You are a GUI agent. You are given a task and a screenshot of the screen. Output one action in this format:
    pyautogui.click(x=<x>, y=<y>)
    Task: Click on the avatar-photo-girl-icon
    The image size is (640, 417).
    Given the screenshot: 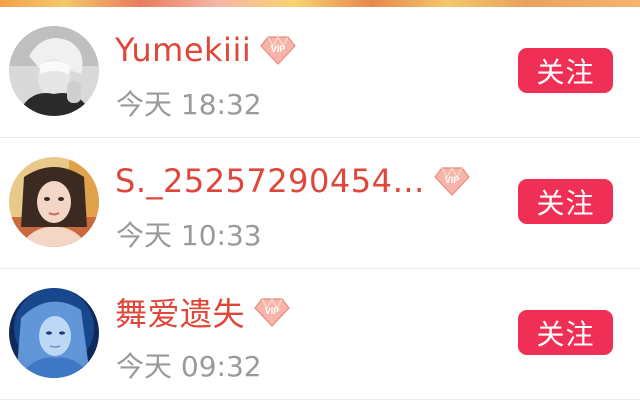 What is the action you would take?
    pyautogui.click(x=54, y=202)
    